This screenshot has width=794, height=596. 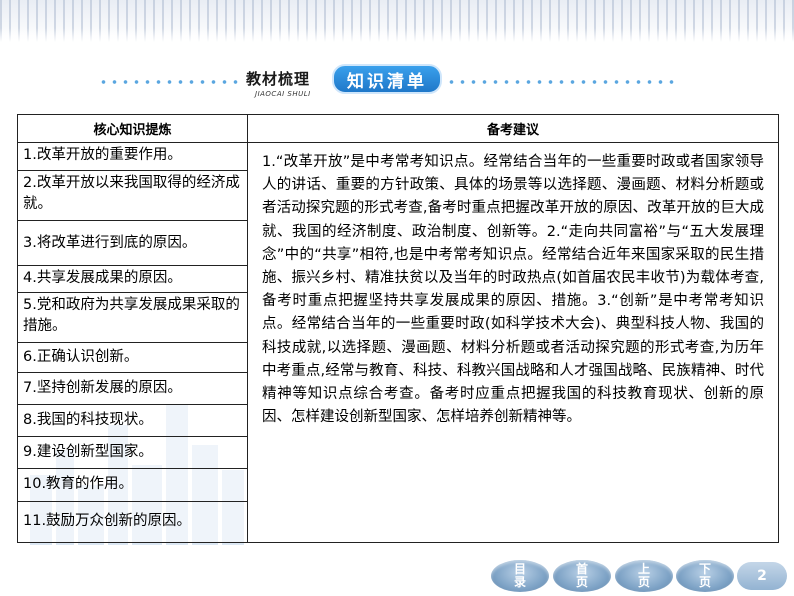 I want to click on knowledge-point-10: 10.教育的作用。, so click(x=132, y=485).